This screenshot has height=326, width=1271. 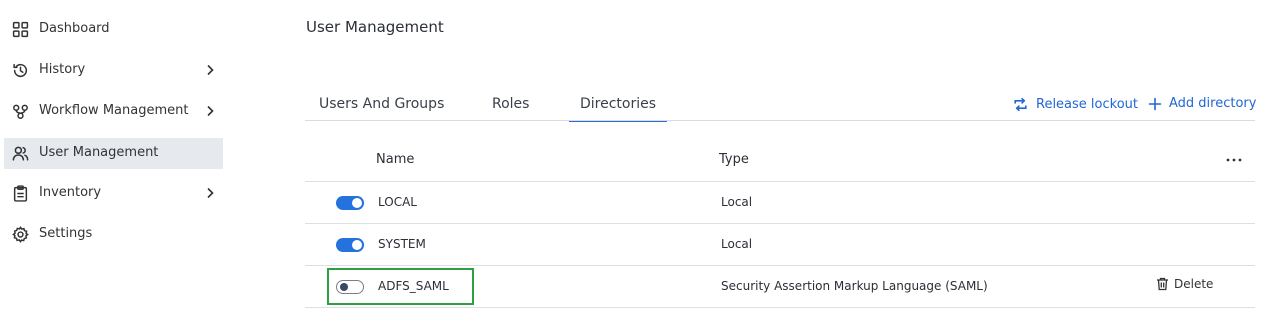 What do you see at coordinates (62, 69) in the screenshot?
I see `sidebar-item-label: History` at bounding box center [62, 69].